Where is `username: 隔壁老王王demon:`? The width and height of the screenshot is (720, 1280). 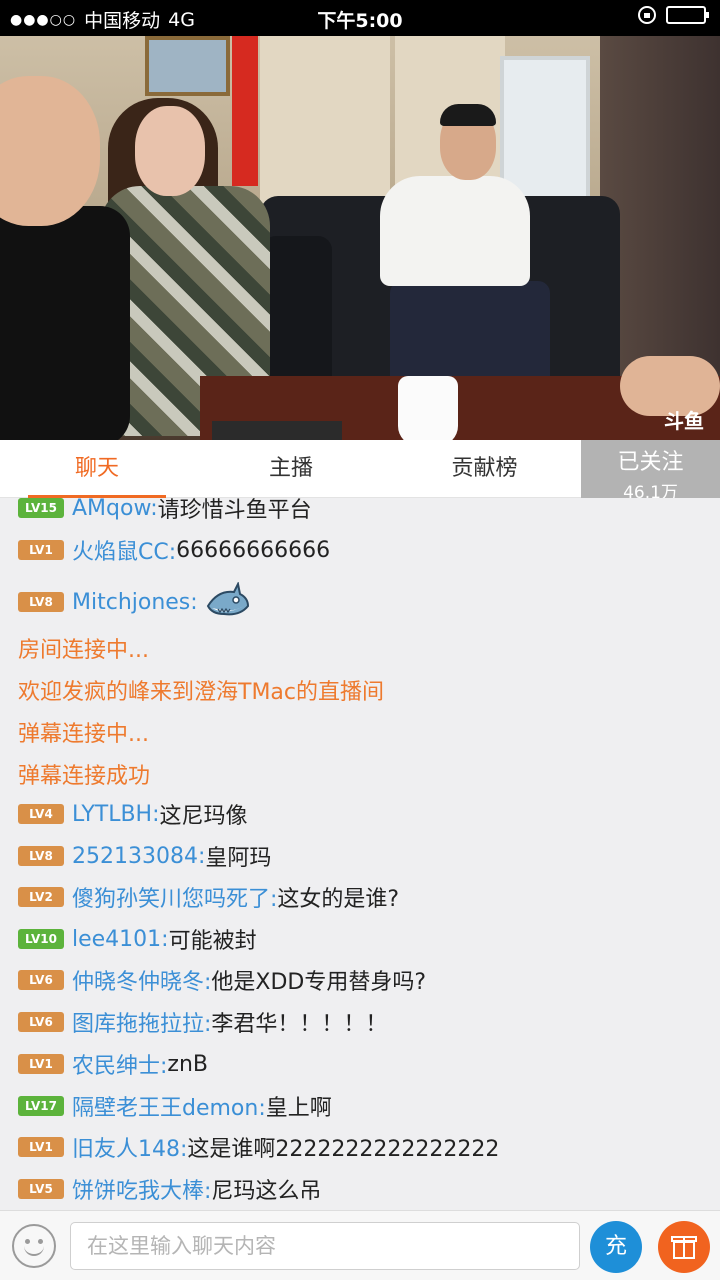
username: 隔壁老王王demon: is located at coordinates (169, 1106).